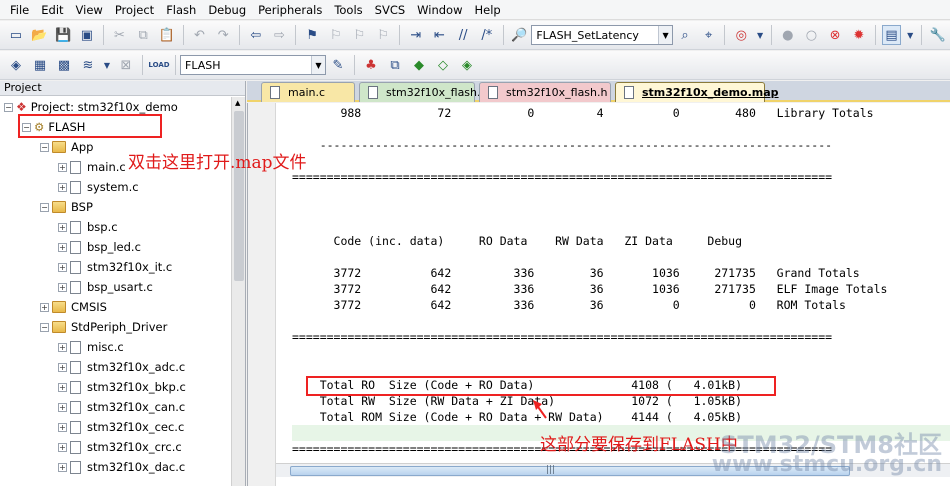  Describe the element at coordinates (121, 427) in the screenshot. I see `tree-file: + stm32f10x_cec.c` at that location.